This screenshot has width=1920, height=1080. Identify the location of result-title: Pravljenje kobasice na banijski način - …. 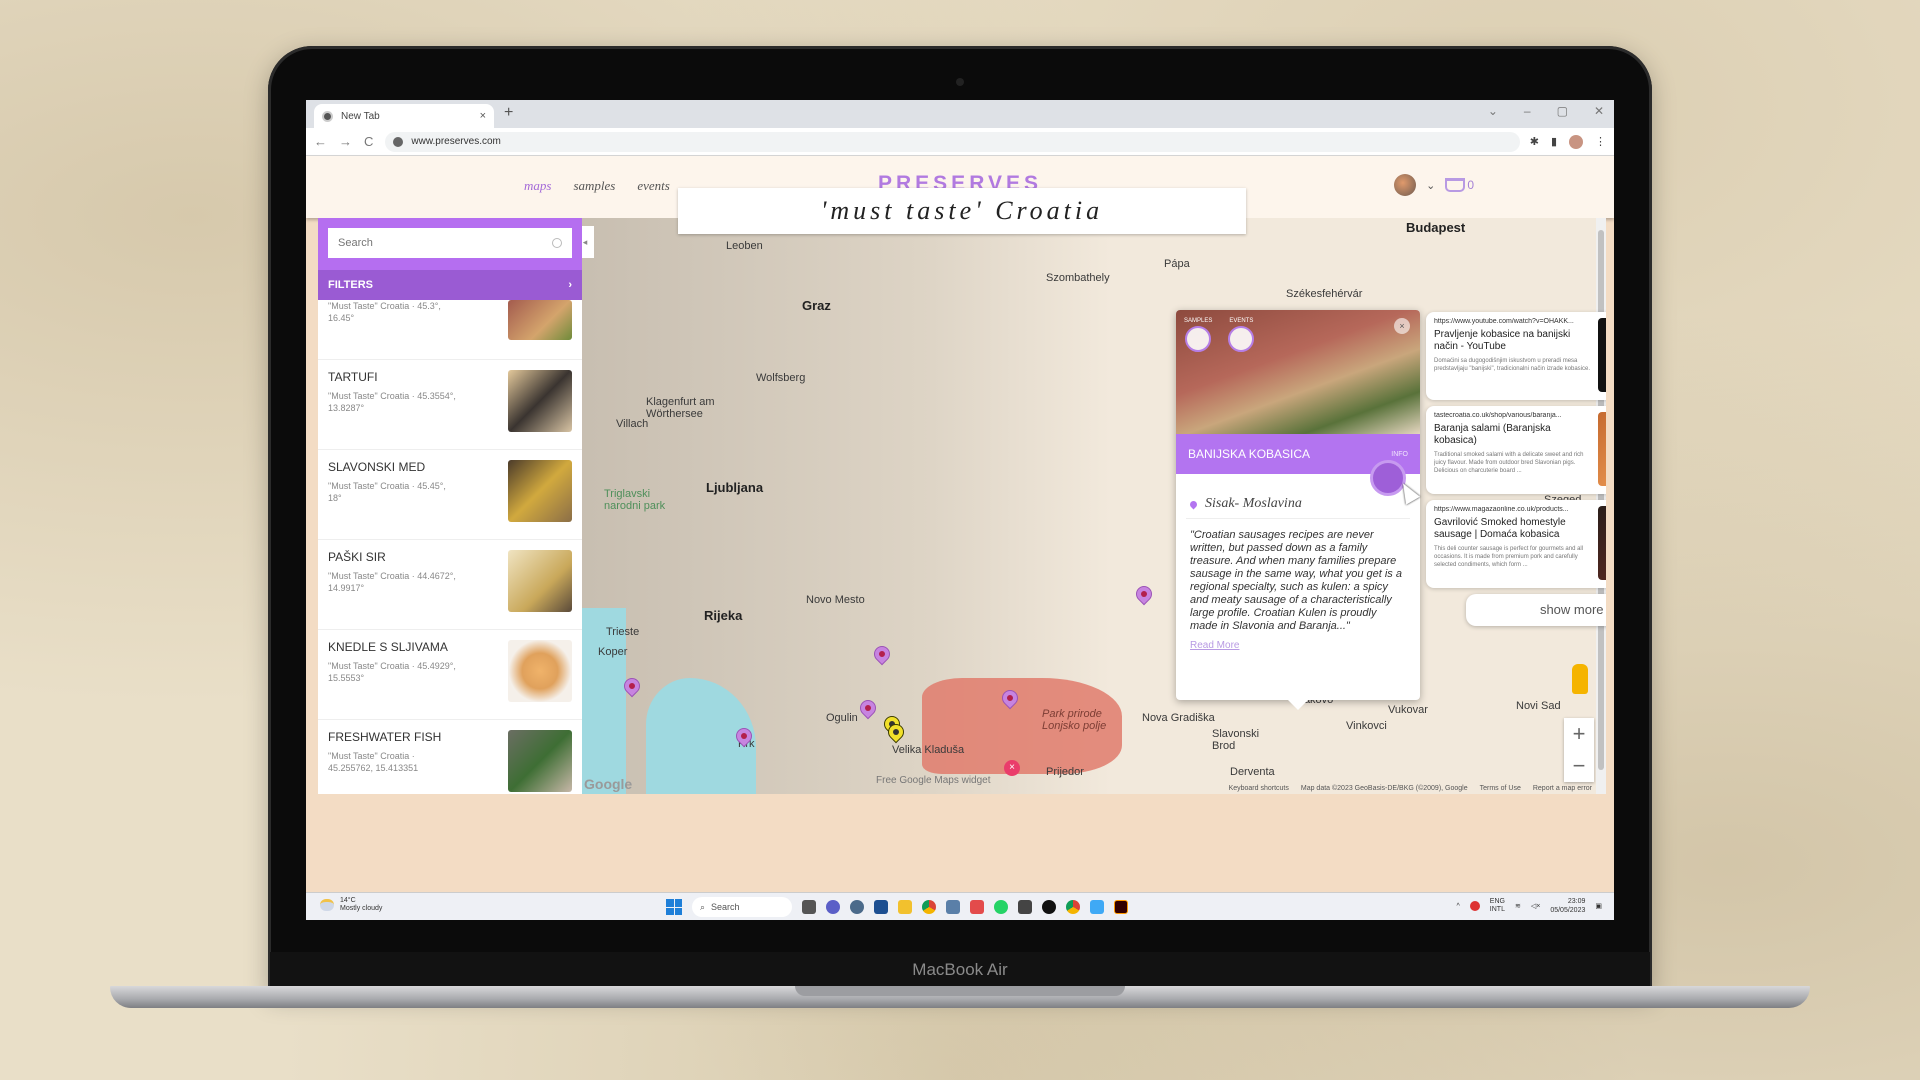
(1502, 340).